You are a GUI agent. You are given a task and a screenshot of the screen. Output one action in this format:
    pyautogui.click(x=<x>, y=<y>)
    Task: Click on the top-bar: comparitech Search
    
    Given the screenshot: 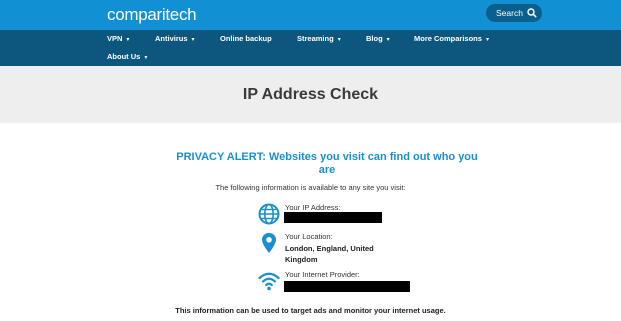 What is the action you would take?
    pyautogui.click(x=310, y=15)
    